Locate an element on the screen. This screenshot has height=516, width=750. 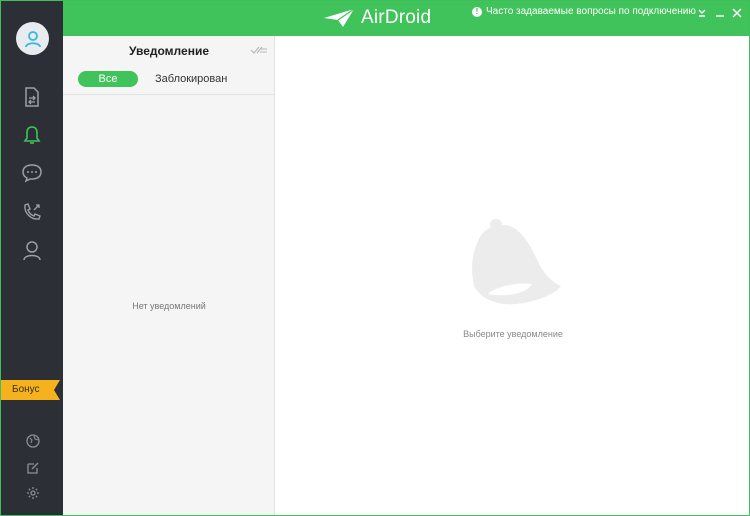
paper-plane-logo-icon is located at coordinates (339, 17).